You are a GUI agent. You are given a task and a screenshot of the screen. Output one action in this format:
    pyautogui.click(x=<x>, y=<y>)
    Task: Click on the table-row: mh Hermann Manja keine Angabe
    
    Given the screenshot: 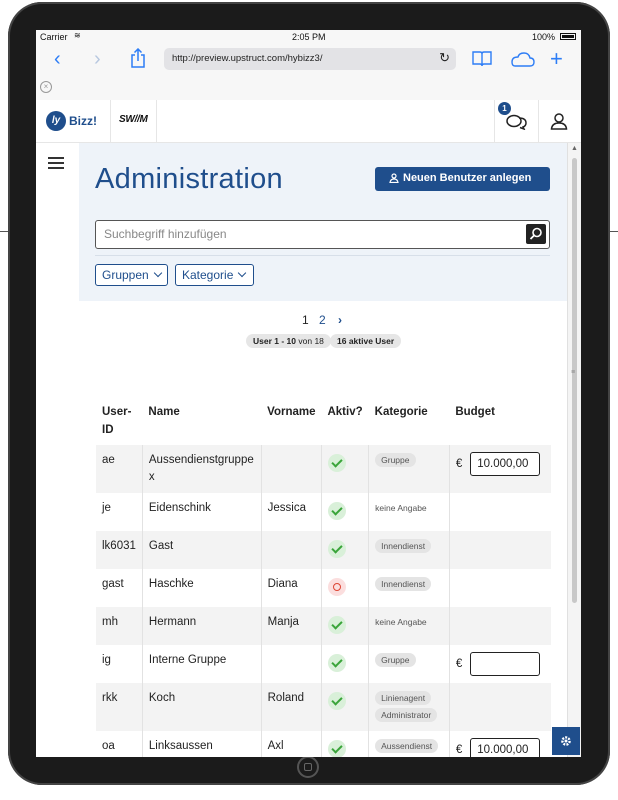 What is the action you would take?
    pyautogui.click(x=323, y=626)
    